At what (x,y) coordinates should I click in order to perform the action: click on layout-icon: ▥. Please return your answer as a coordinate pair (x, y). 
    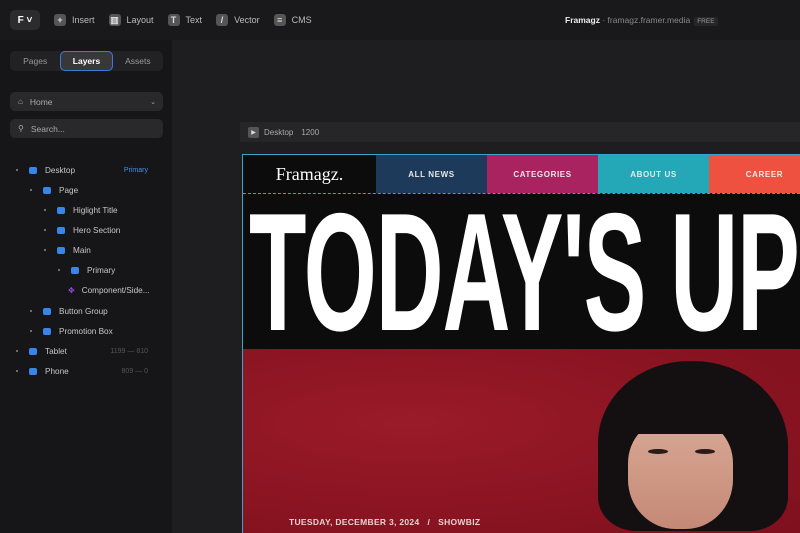
    Looking at the image, I should click on (114, 20).